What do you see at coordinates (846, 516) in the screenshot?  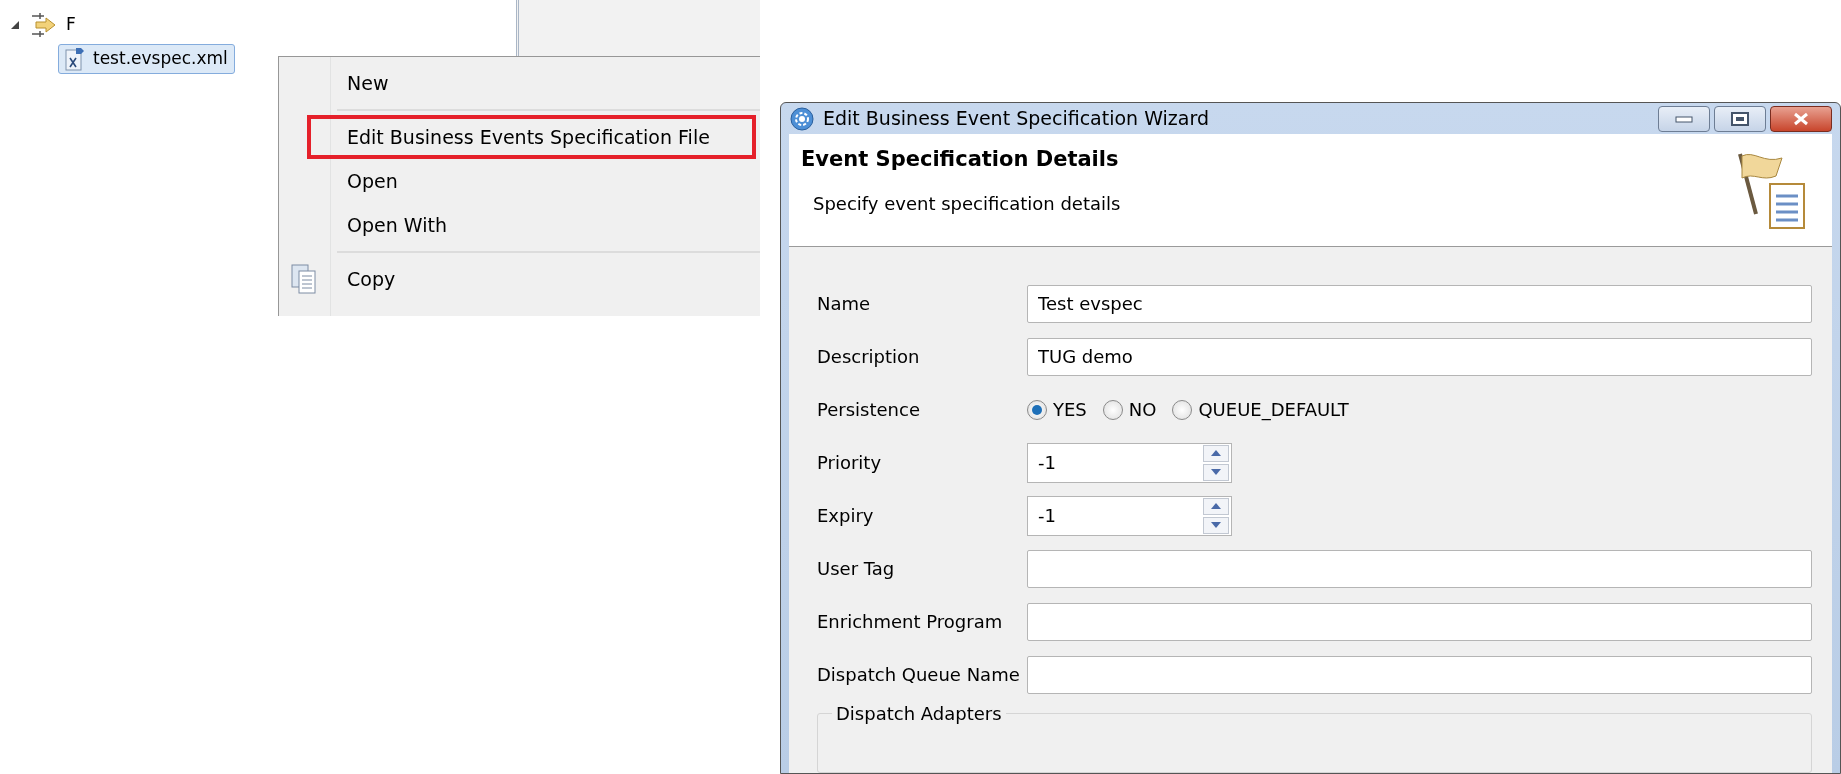 I see `field-label: Expiry` at bounding box center [846, 516].